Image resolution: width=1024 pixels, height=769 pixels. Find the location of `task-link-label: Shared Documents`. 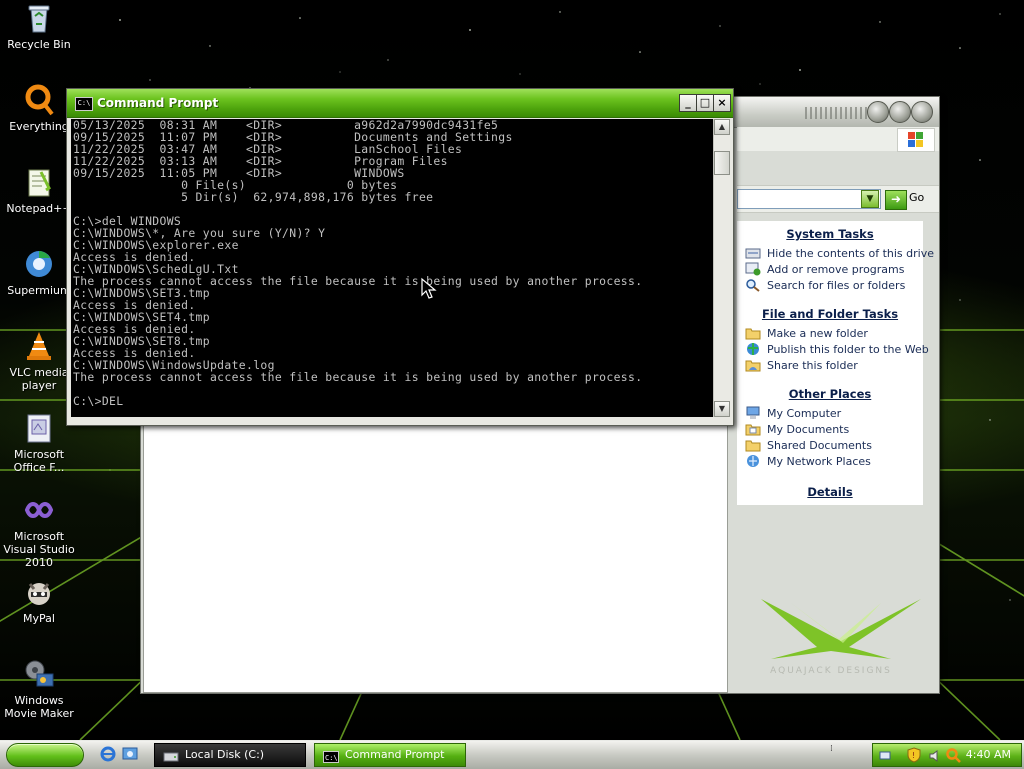

task-link-label: Shared Documents is located at coordinates (819, 445).